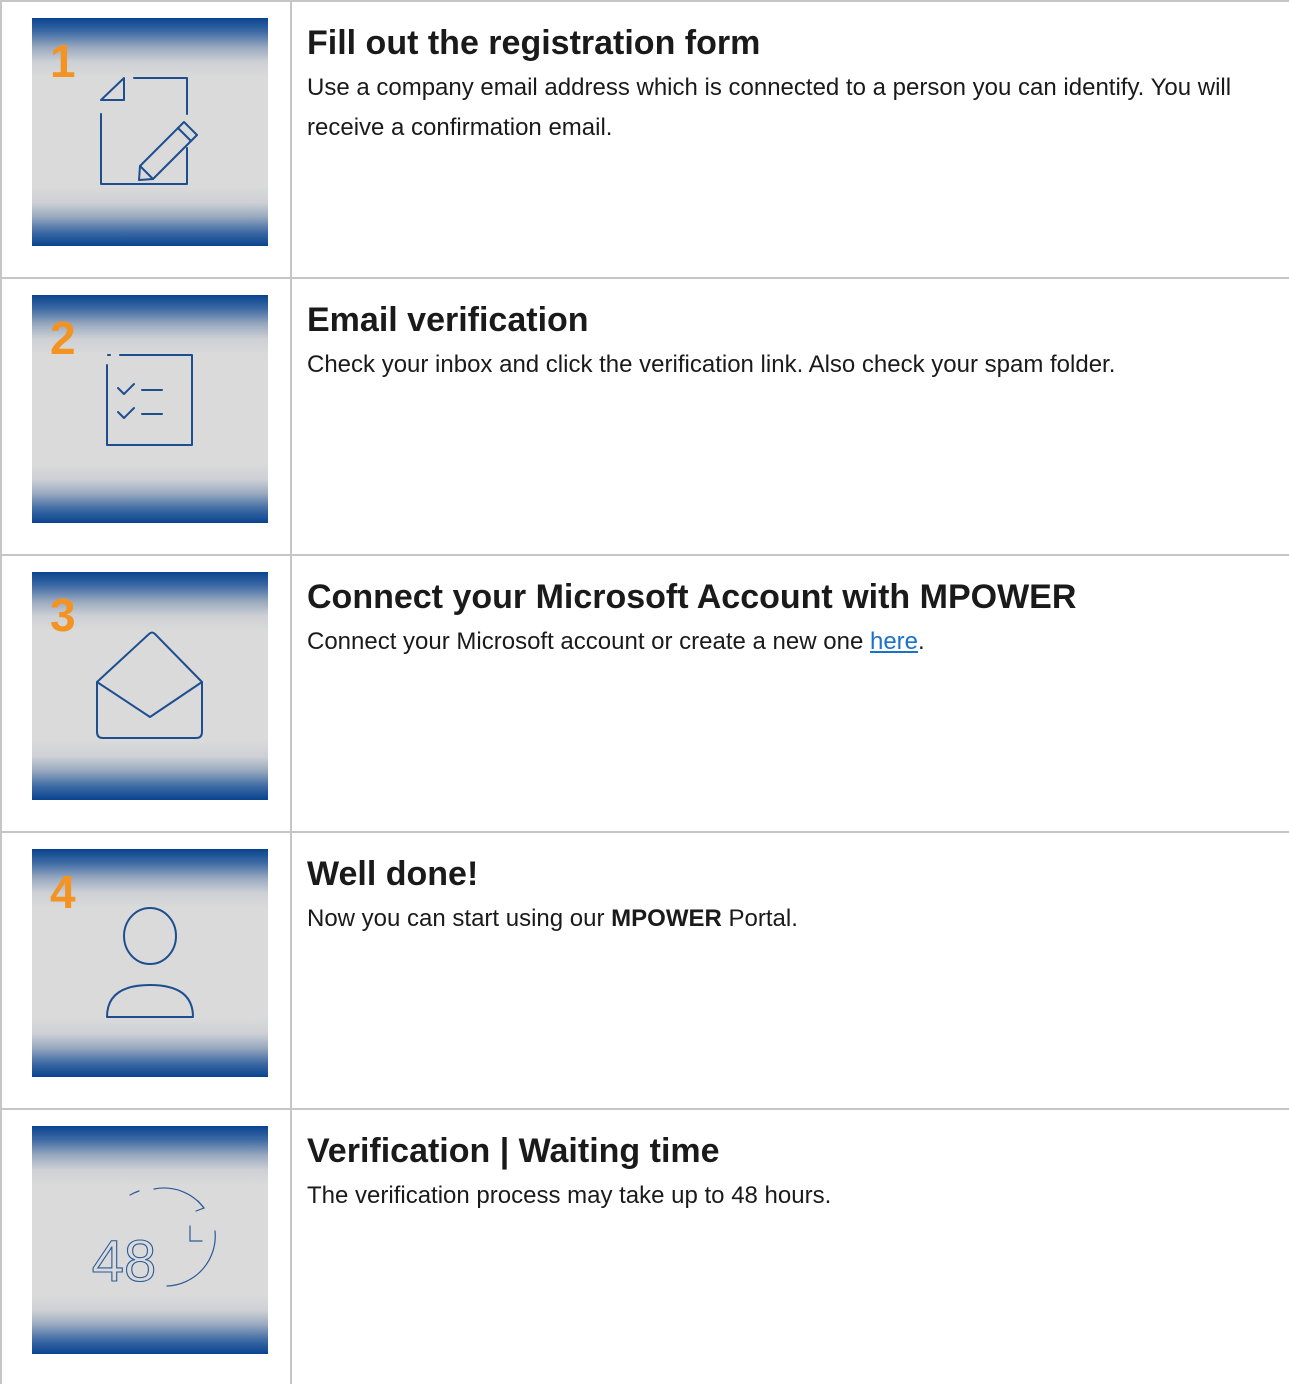 The width and height of the screenshot is (1289, 1384). I want to click on step-description-end: Portal., so click(759, 918).